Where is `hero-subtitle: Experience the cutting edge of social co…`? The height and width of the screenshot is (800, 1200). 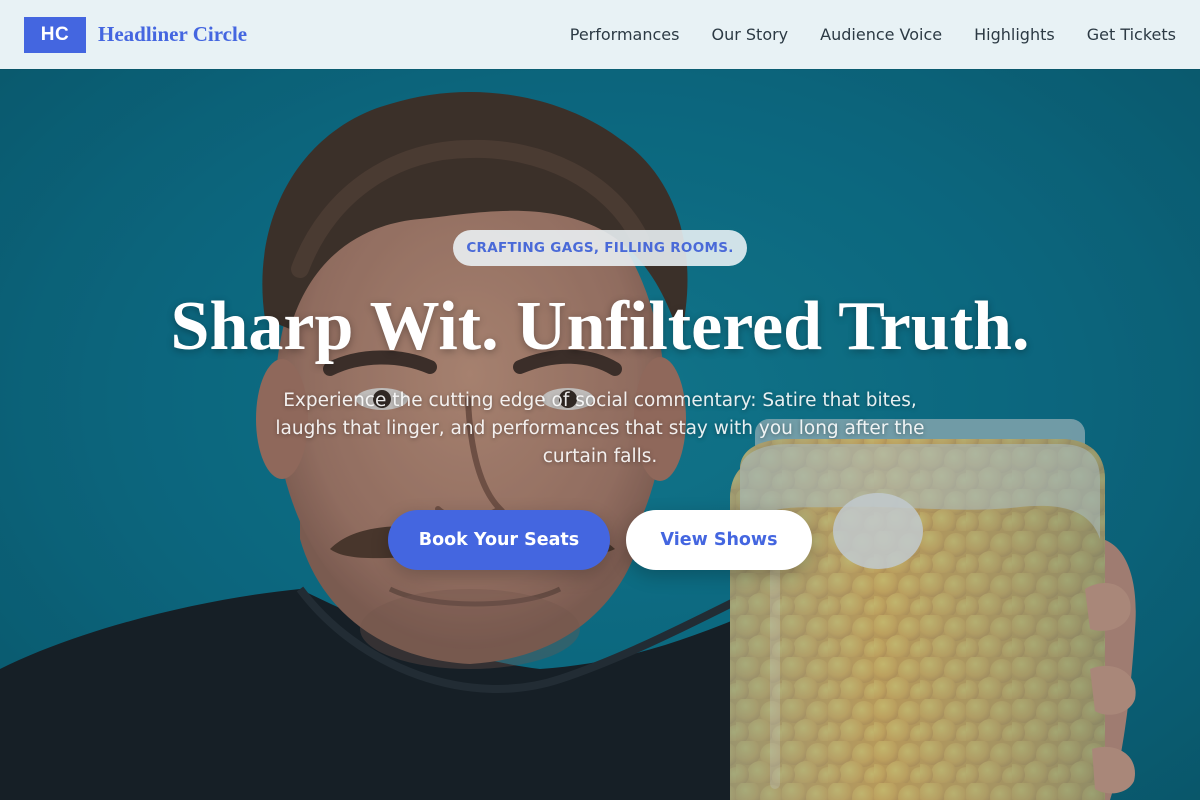 hero-subtitle: Experience the cutting edge of social co… is located at coordinates (600, 428).